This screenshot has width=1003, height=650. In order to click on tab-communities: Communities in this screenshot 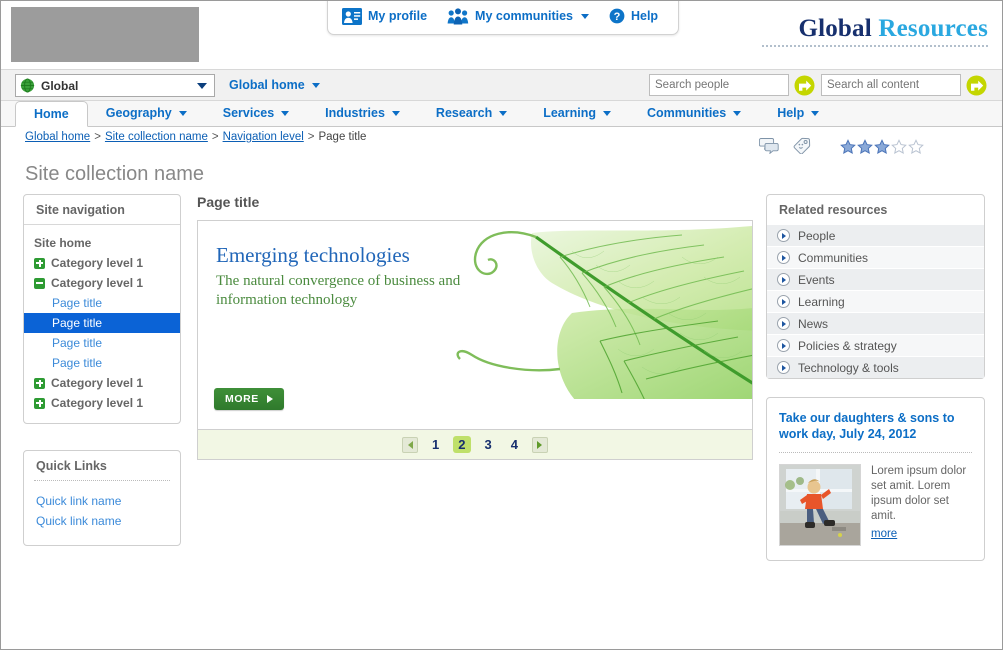, I will do `click(694, 113)`.